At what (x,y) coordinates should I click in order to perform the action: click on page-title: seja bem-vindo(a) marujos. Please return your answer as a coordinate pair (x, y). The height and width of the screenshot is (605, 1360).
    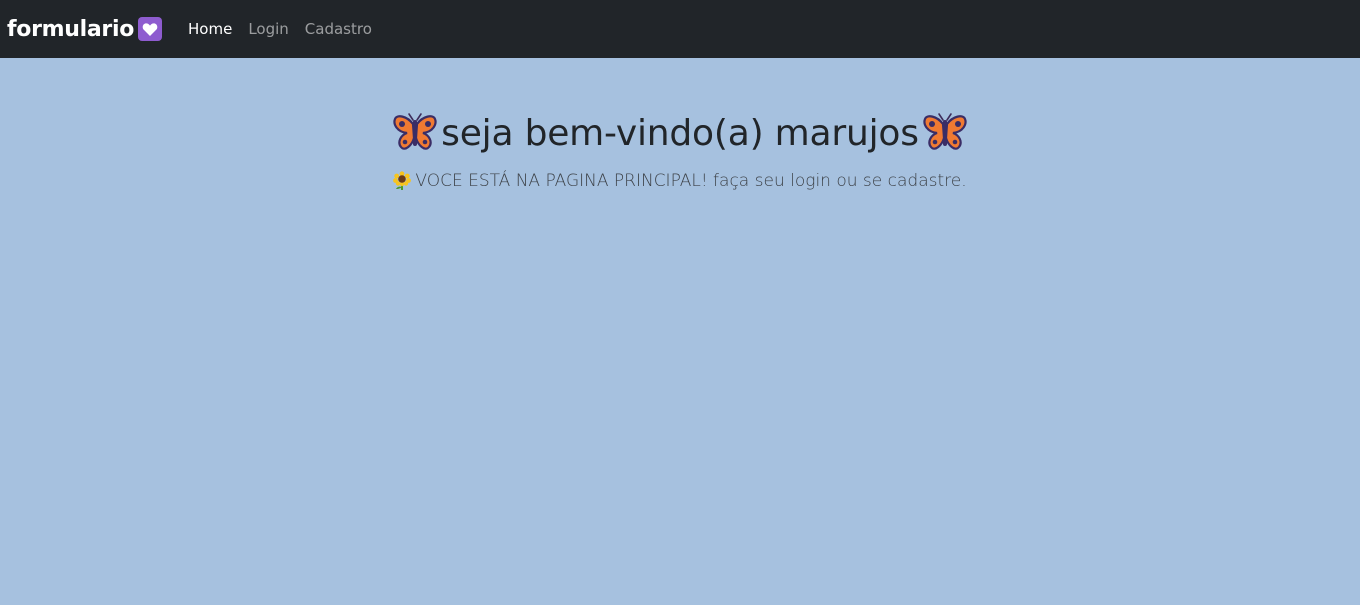
    Looking at the image, I should click on (680, 133).